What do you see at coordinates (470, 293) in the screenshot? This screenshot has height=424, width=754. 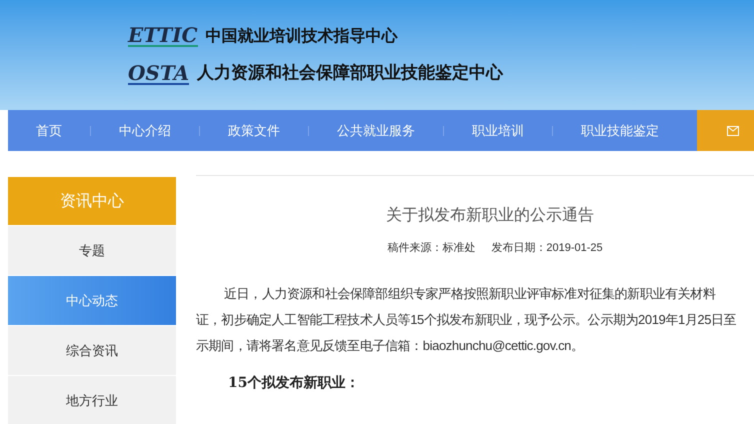 I see `article-text-line: 近日，人力资源和社会保障部组织专家严格按照新职业评审标准对征集的新职业有关材料` at bounding box center [470, 293].